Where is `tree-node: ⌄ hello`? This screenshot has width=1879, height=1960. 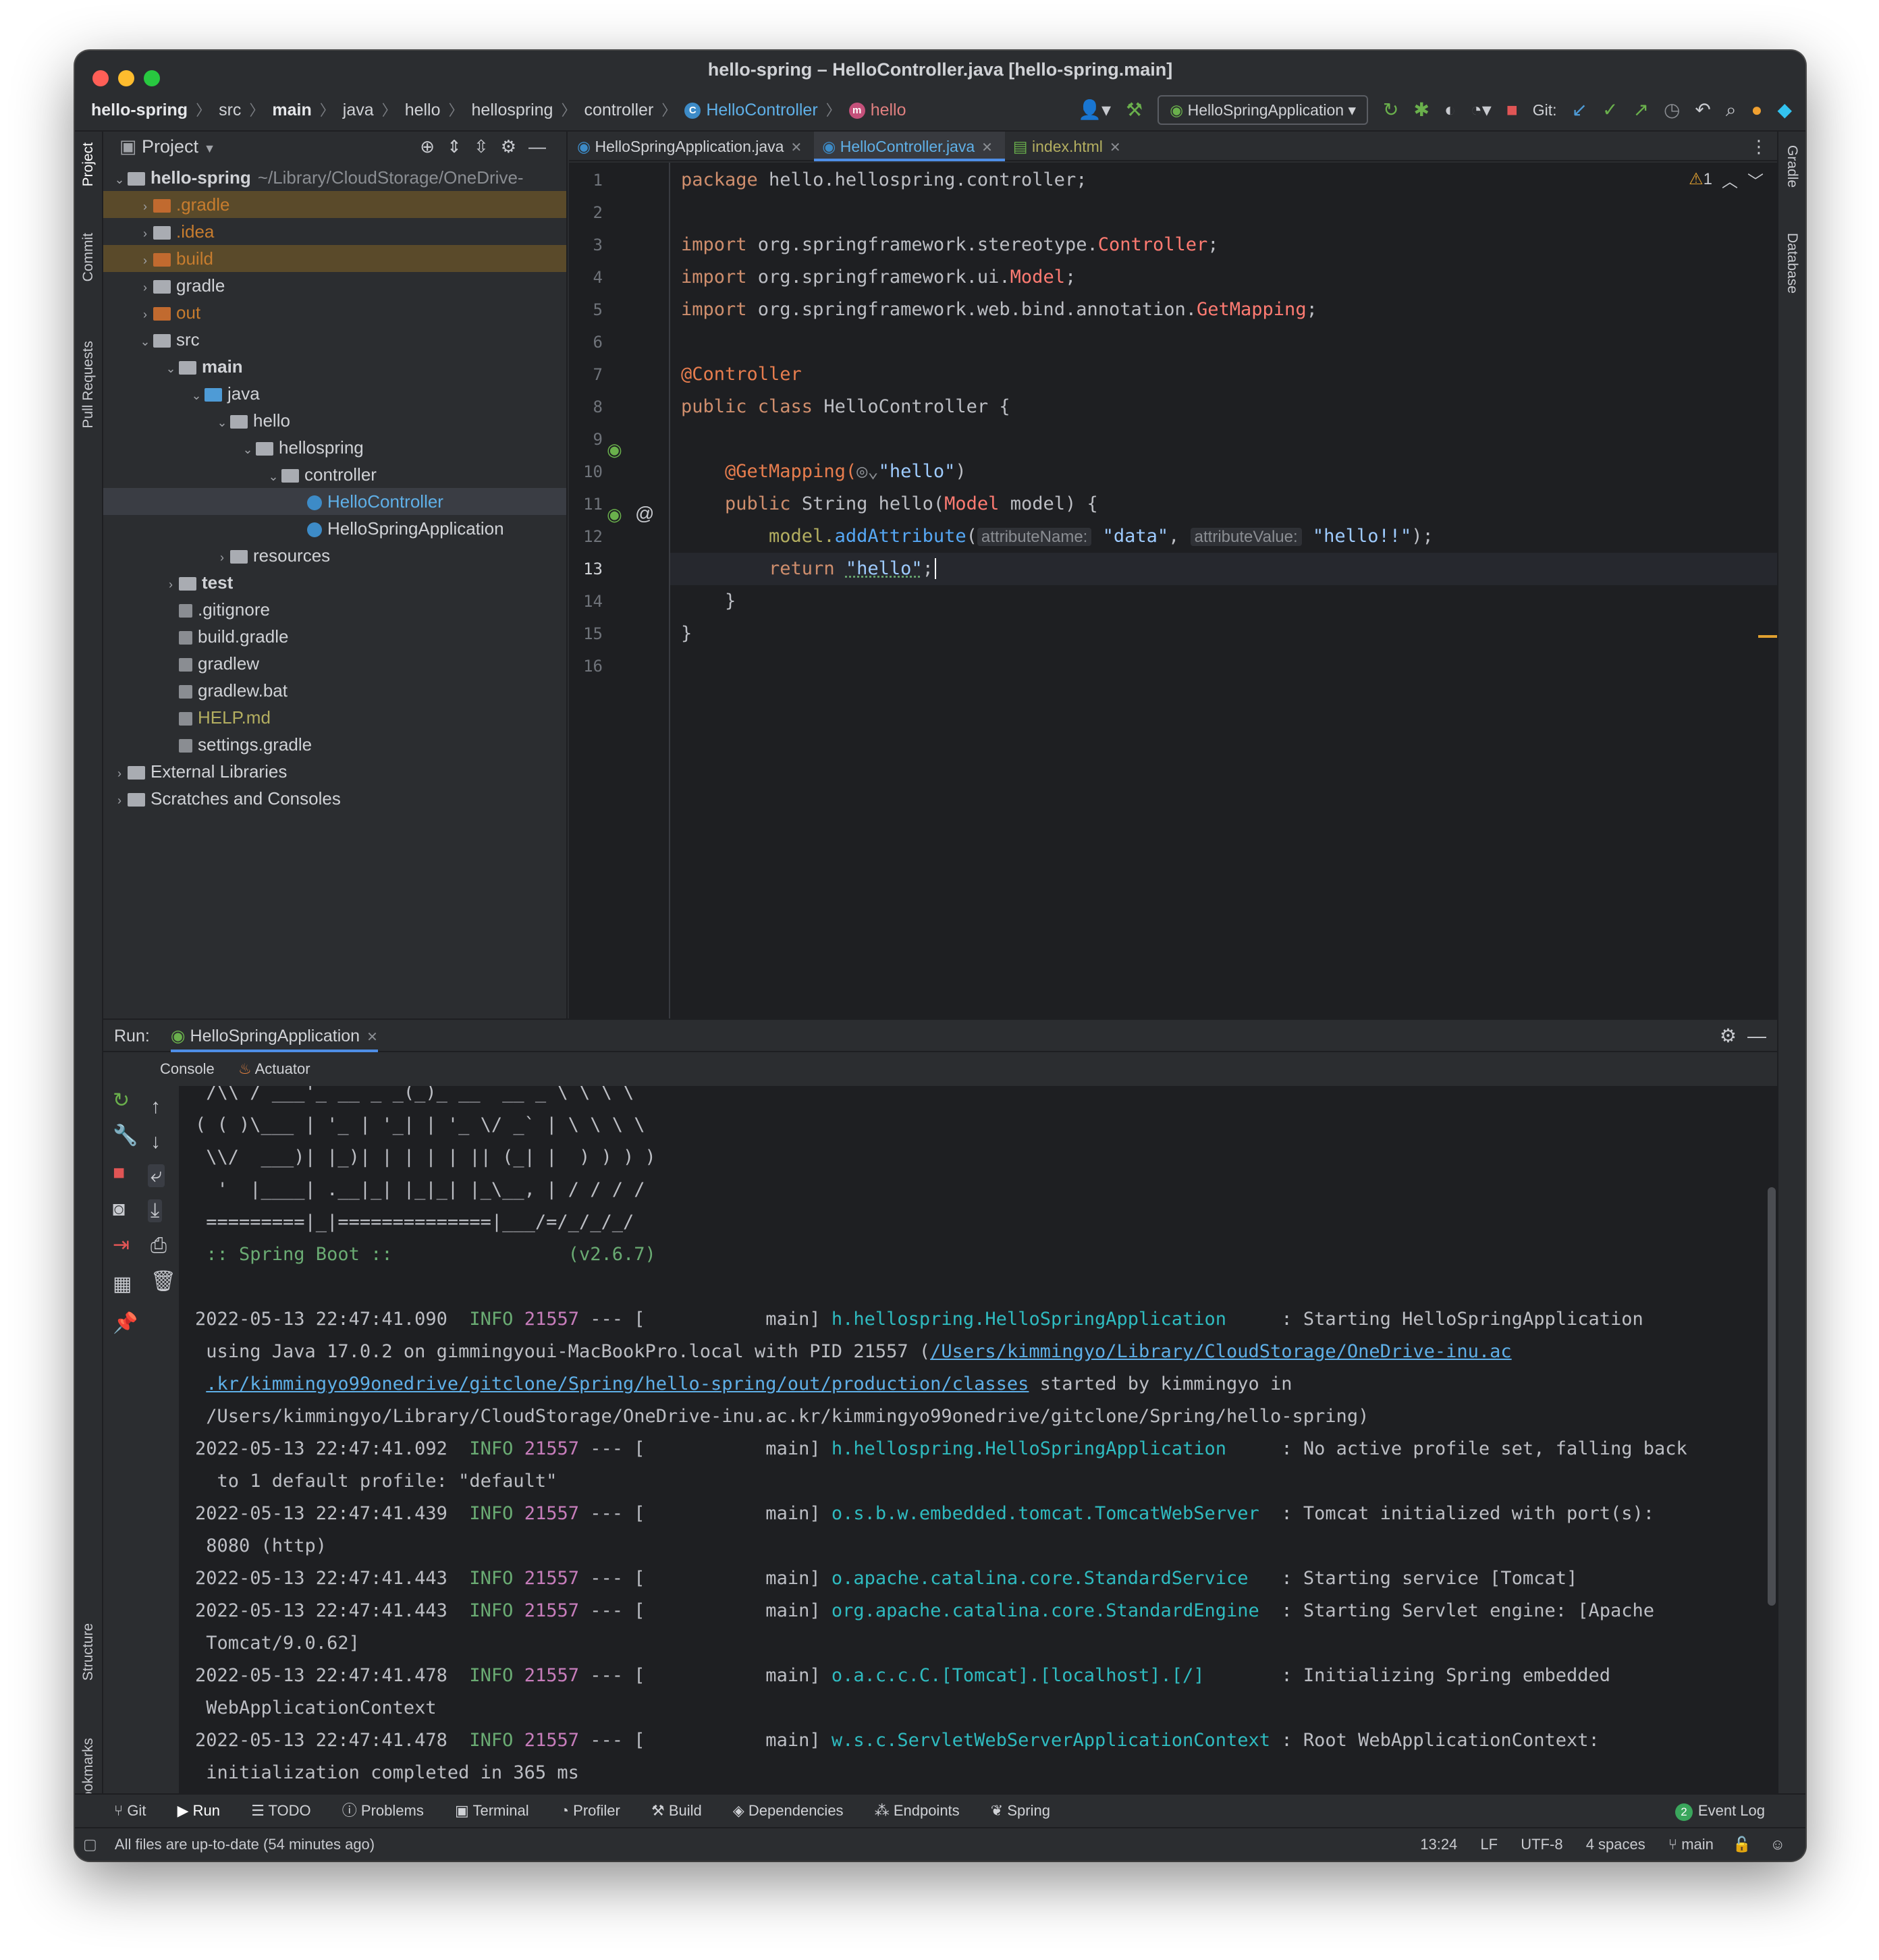 tree-node: ⌄ hello is located at coordinates (334, 420).